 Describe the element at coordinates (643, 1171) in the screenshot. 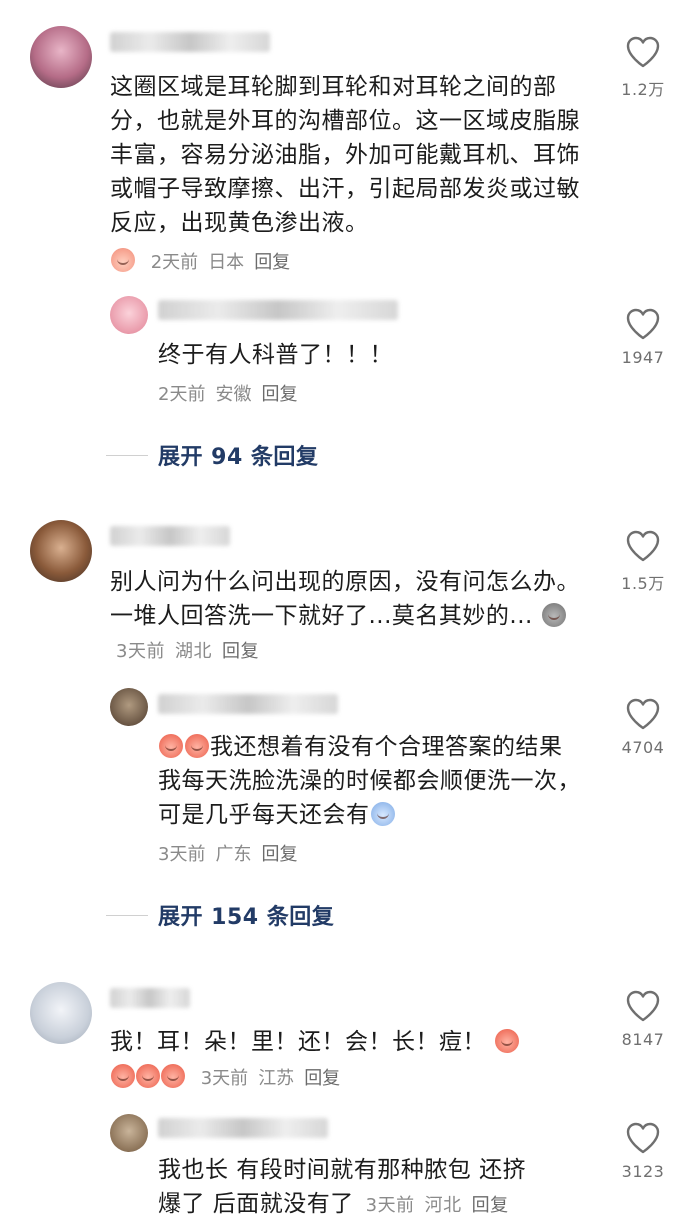

I see `like-count: 3123` at that location.